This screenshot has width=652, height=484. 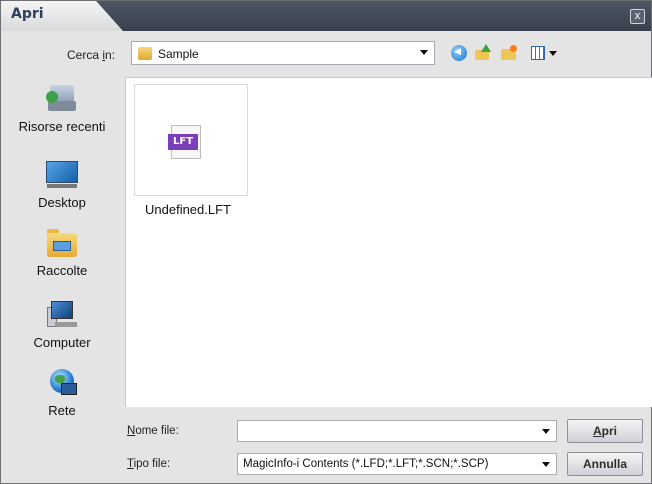 I want to click on filetype-label: Tipo file:, so click(x=149, y=464).